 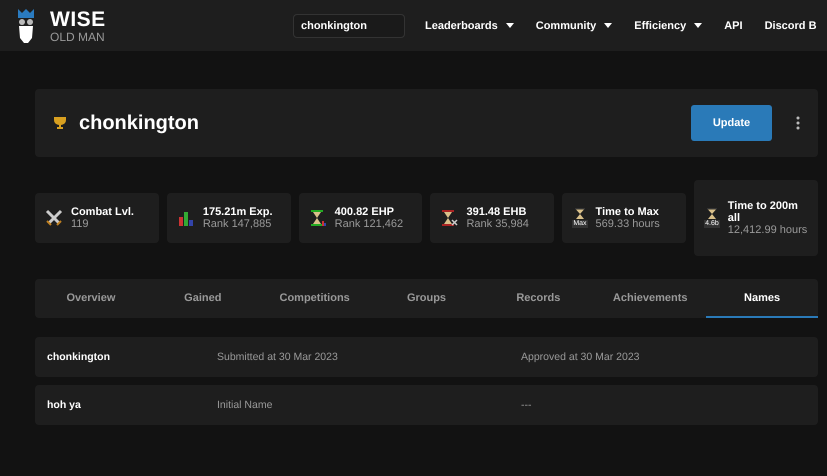 What do you see at coordinates (237, 224) in the screenshot?
I see `stat-value: Rank 147,885` at bounding box center [237, 224].